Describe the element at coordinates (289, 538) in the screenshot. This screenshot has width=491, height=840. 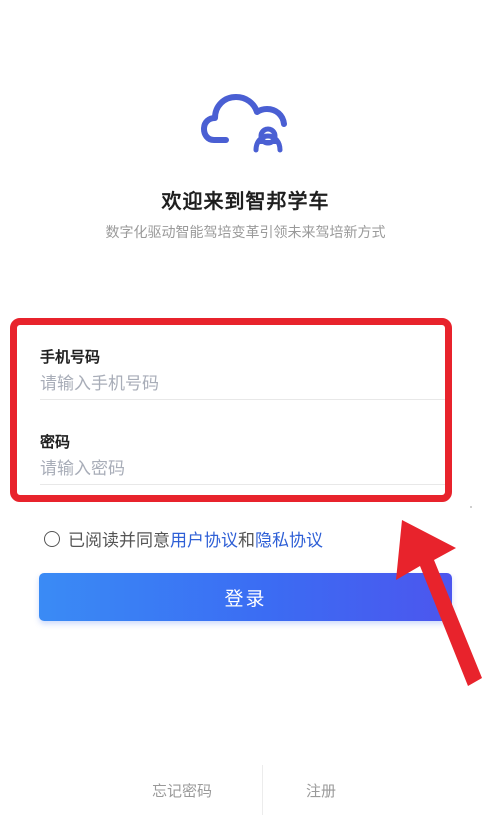
I see `privacy-policy-link: 隐私协议` at that location.